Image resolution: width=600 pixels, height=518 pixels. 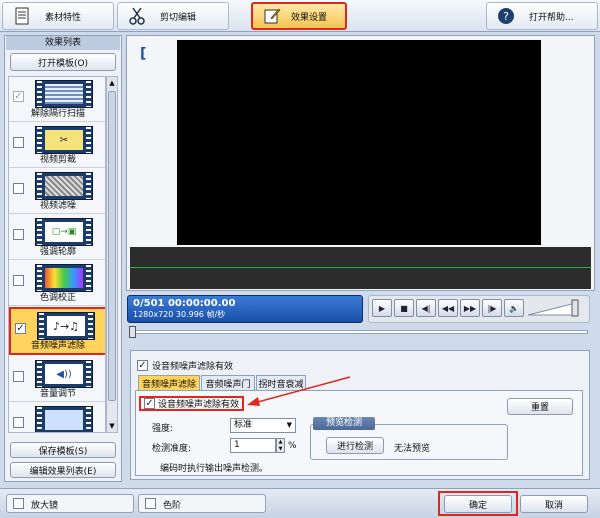 I want to click on scroll-thumb, so click(x=112, y=246).